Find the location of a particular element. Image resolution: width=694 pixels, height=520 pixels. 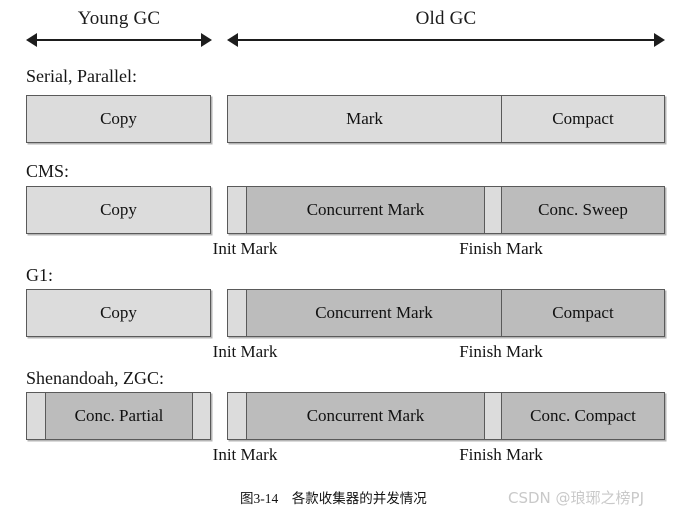

row-cms-old-bar: Concurrent Mark Conc. Sweep is located at coordinates (446, 210).